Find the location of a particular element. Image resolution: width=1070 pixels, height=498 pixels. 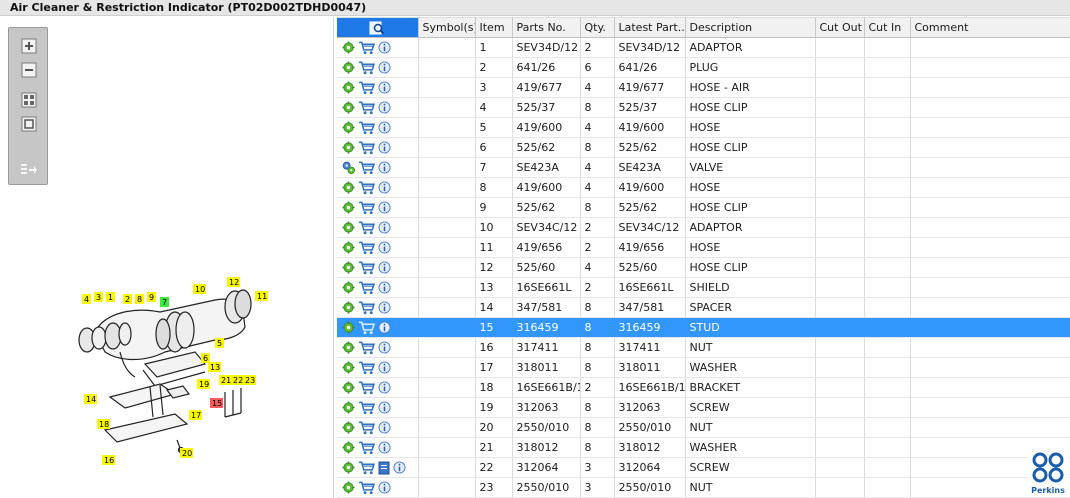

cell-qty: 8 is located at coordinates (597, 147).